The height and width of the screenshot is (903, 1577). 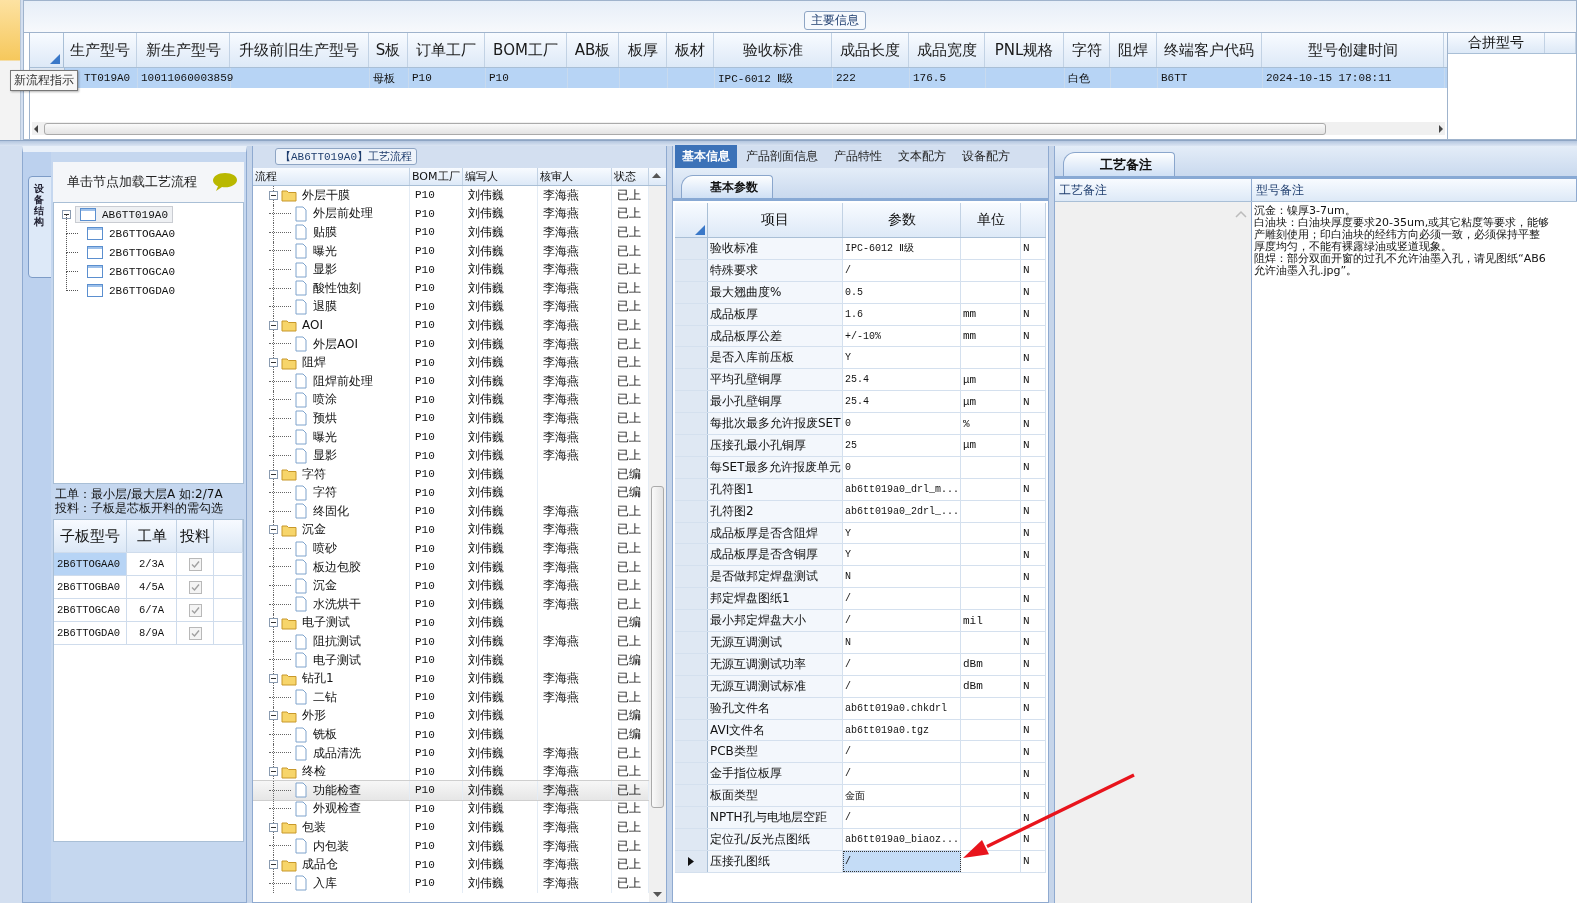 I want to click on process-row: 电子测试 P10 刘伟巍 已编, so click(x=451, y=660).